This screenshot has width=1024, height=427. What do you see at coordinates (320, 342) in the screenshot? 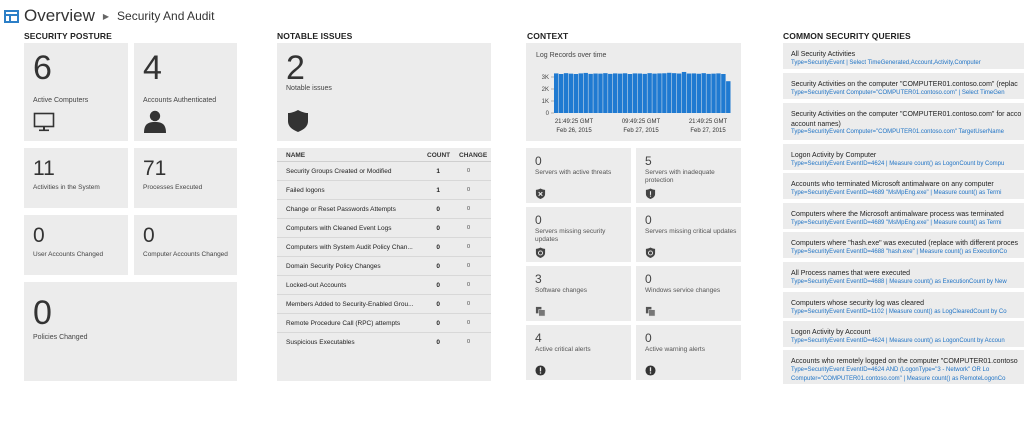
I see `issue-name: Suspicious Executables` at bounding box center [320, 342].